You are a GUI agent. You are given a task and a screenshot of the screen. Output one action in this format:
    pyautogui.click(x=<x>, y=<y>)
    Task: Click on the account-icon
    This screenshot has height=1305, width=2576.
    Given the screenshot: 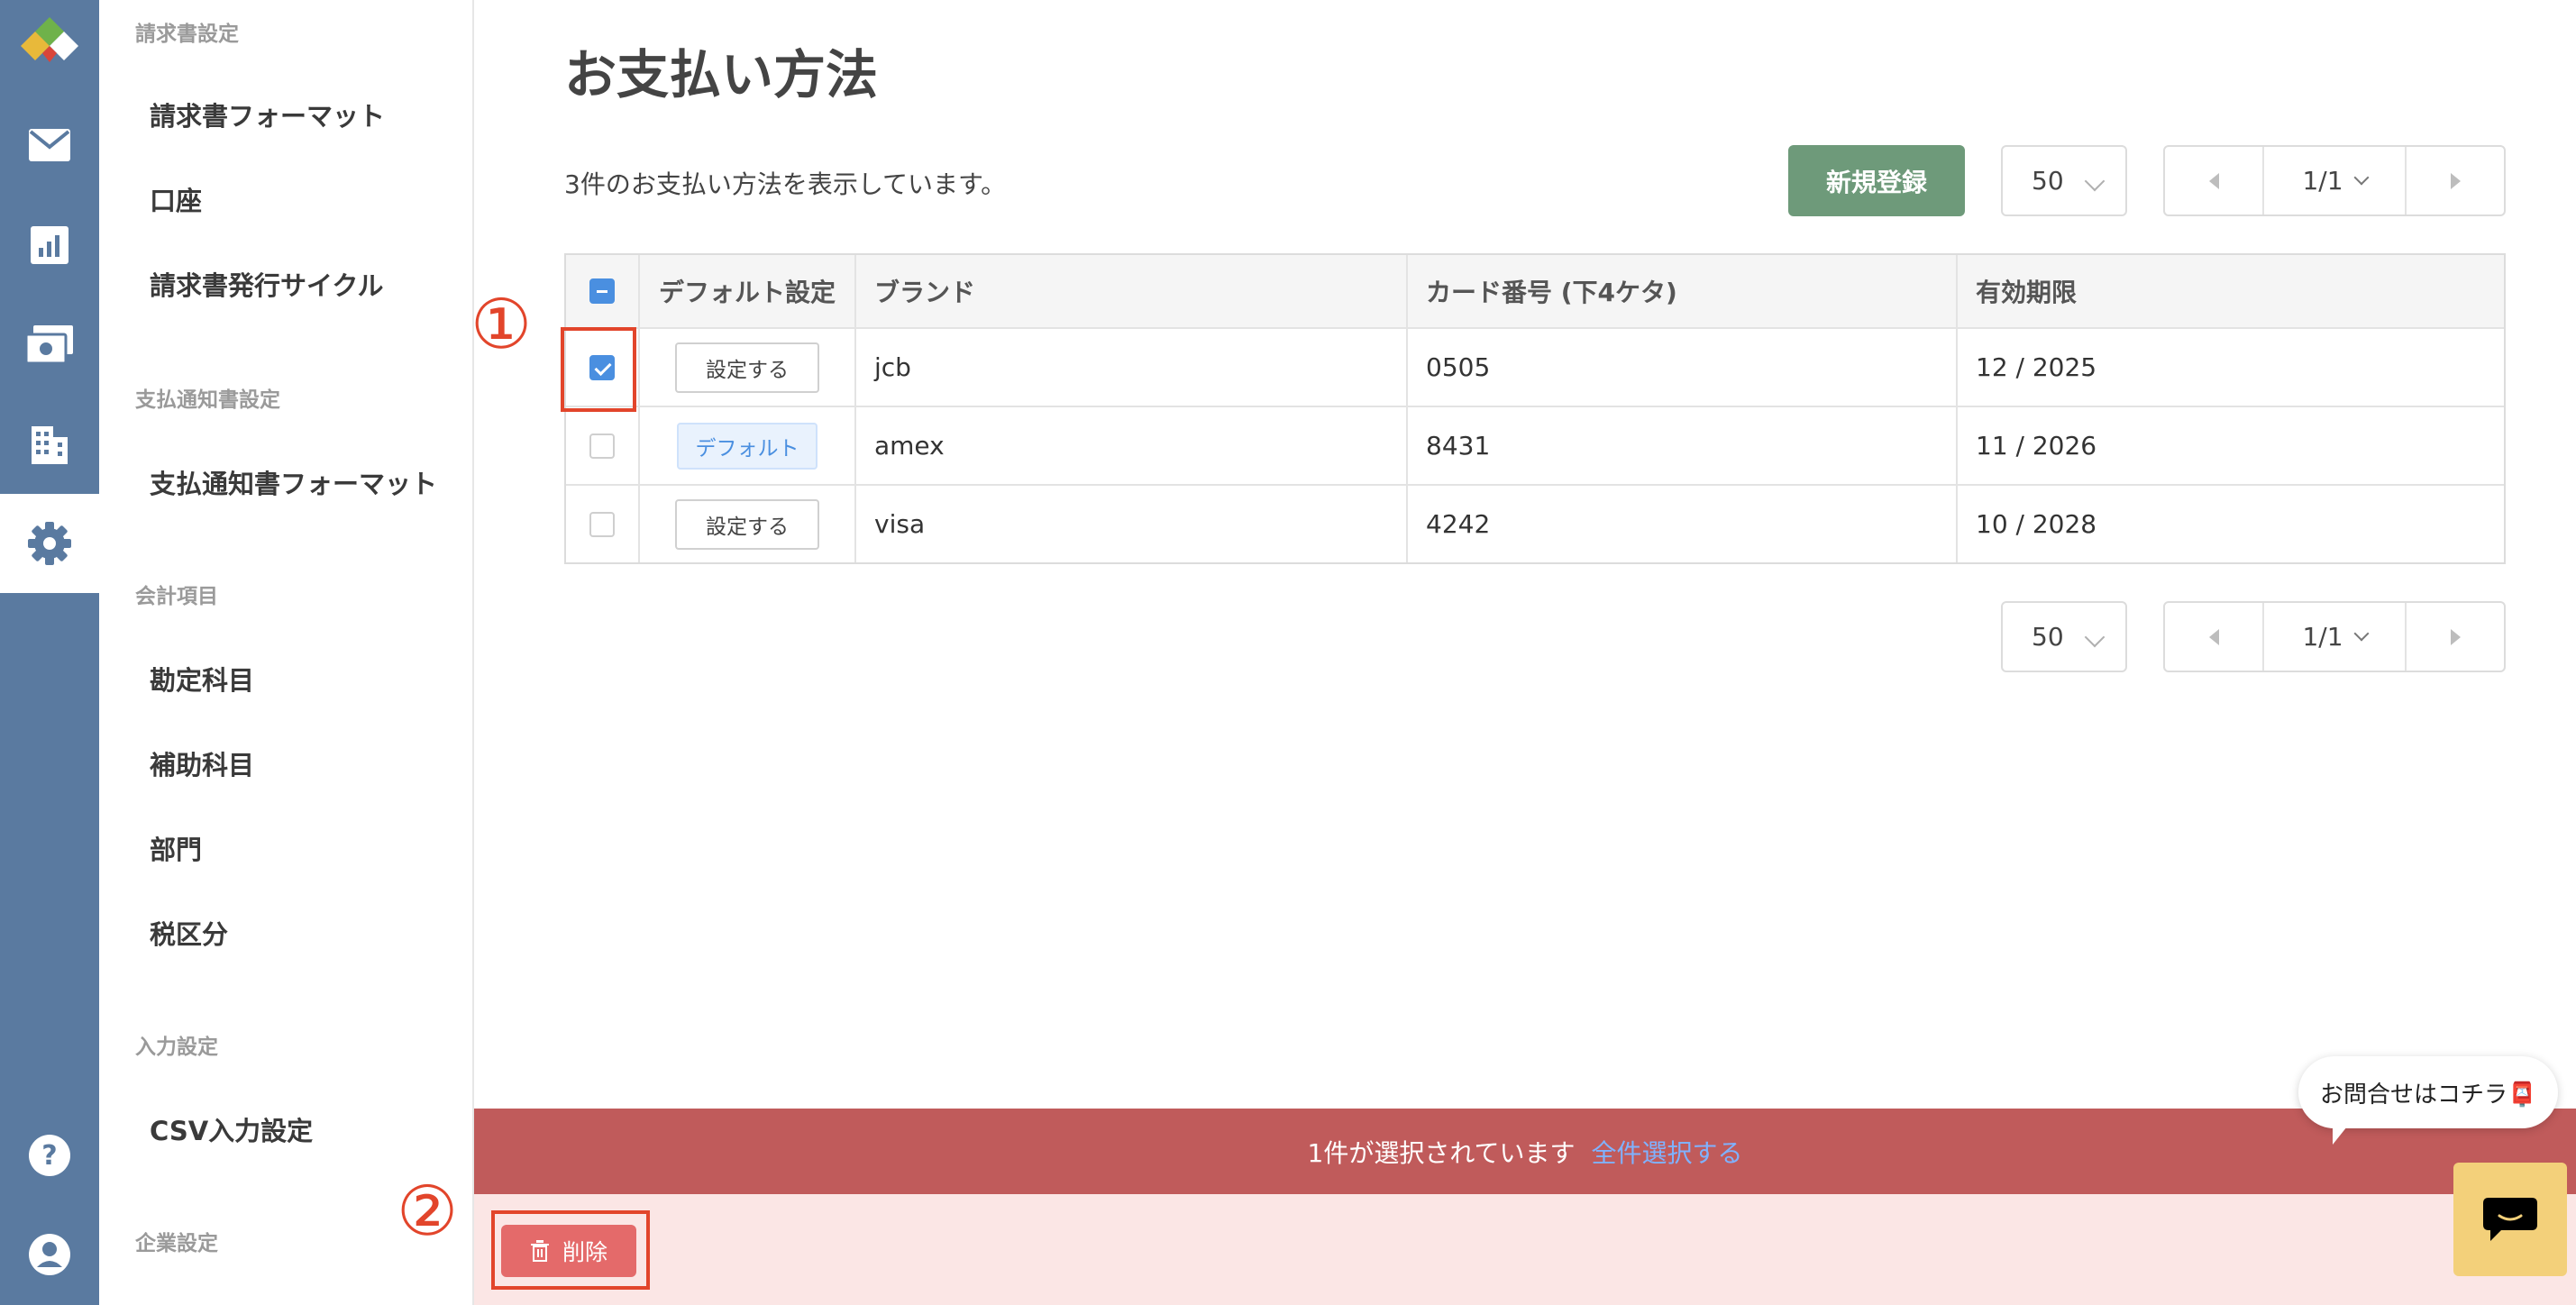 What is the action you would take?
    pyautogui.click(x=49, y=1254)
    